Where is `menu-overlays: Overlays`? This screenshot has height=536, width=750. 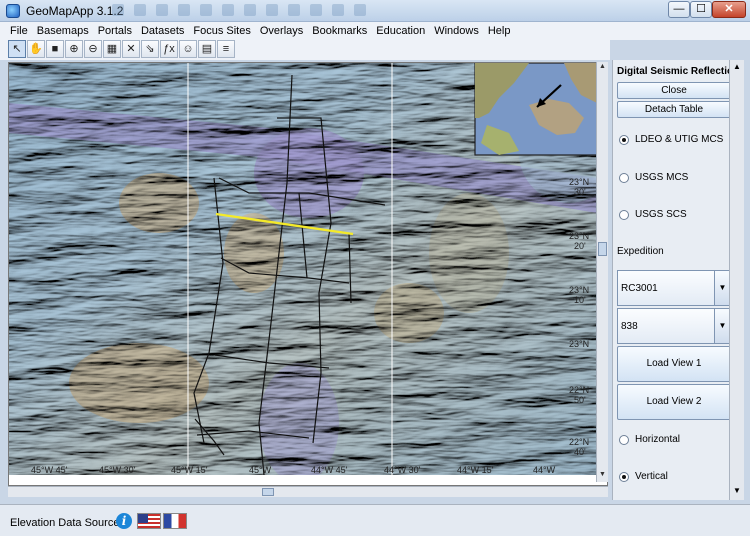
menu-overlays: Overlays is located at coordinates (282, 31).